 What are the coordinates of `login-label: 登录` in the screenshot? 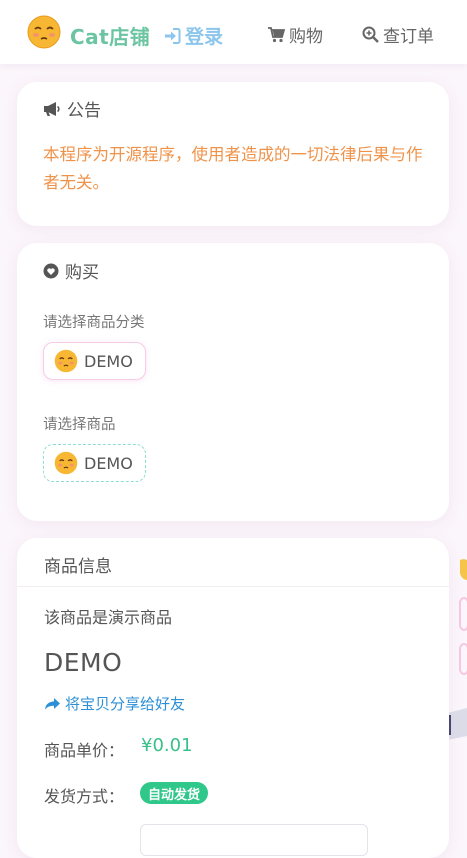 It's located at (204, 37).